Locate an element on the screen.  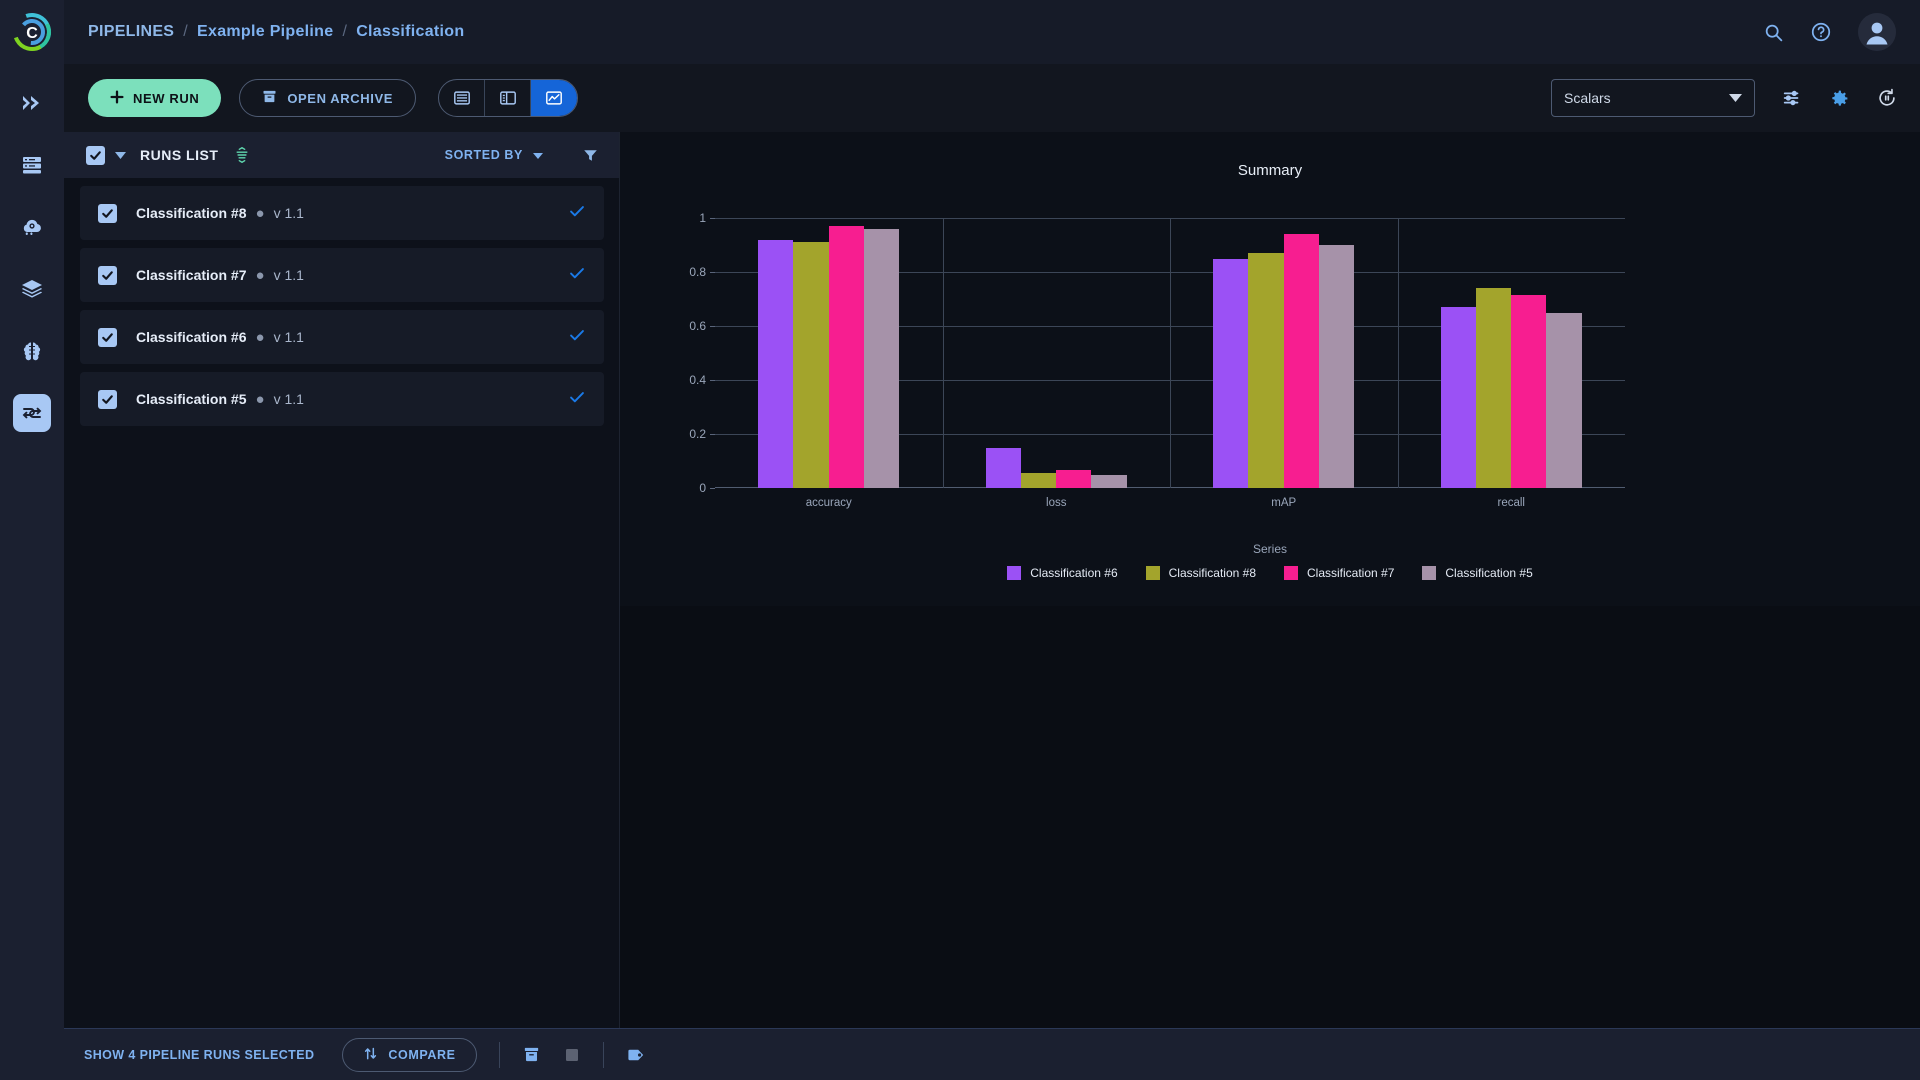
sort-ascending-icon is located at coordinates (242, 155).